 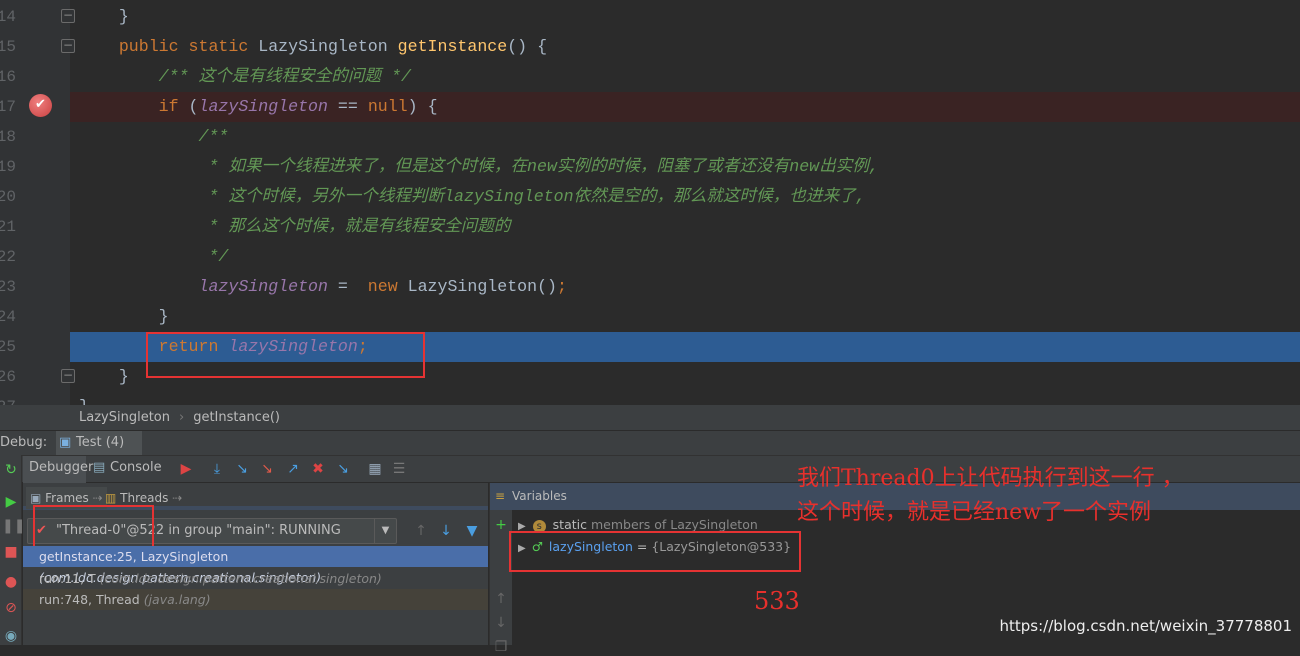 What do you see at coordinates (11, 552) in the screenshot?
I see `stop-icon: ■` at bounding box center [11, 552].